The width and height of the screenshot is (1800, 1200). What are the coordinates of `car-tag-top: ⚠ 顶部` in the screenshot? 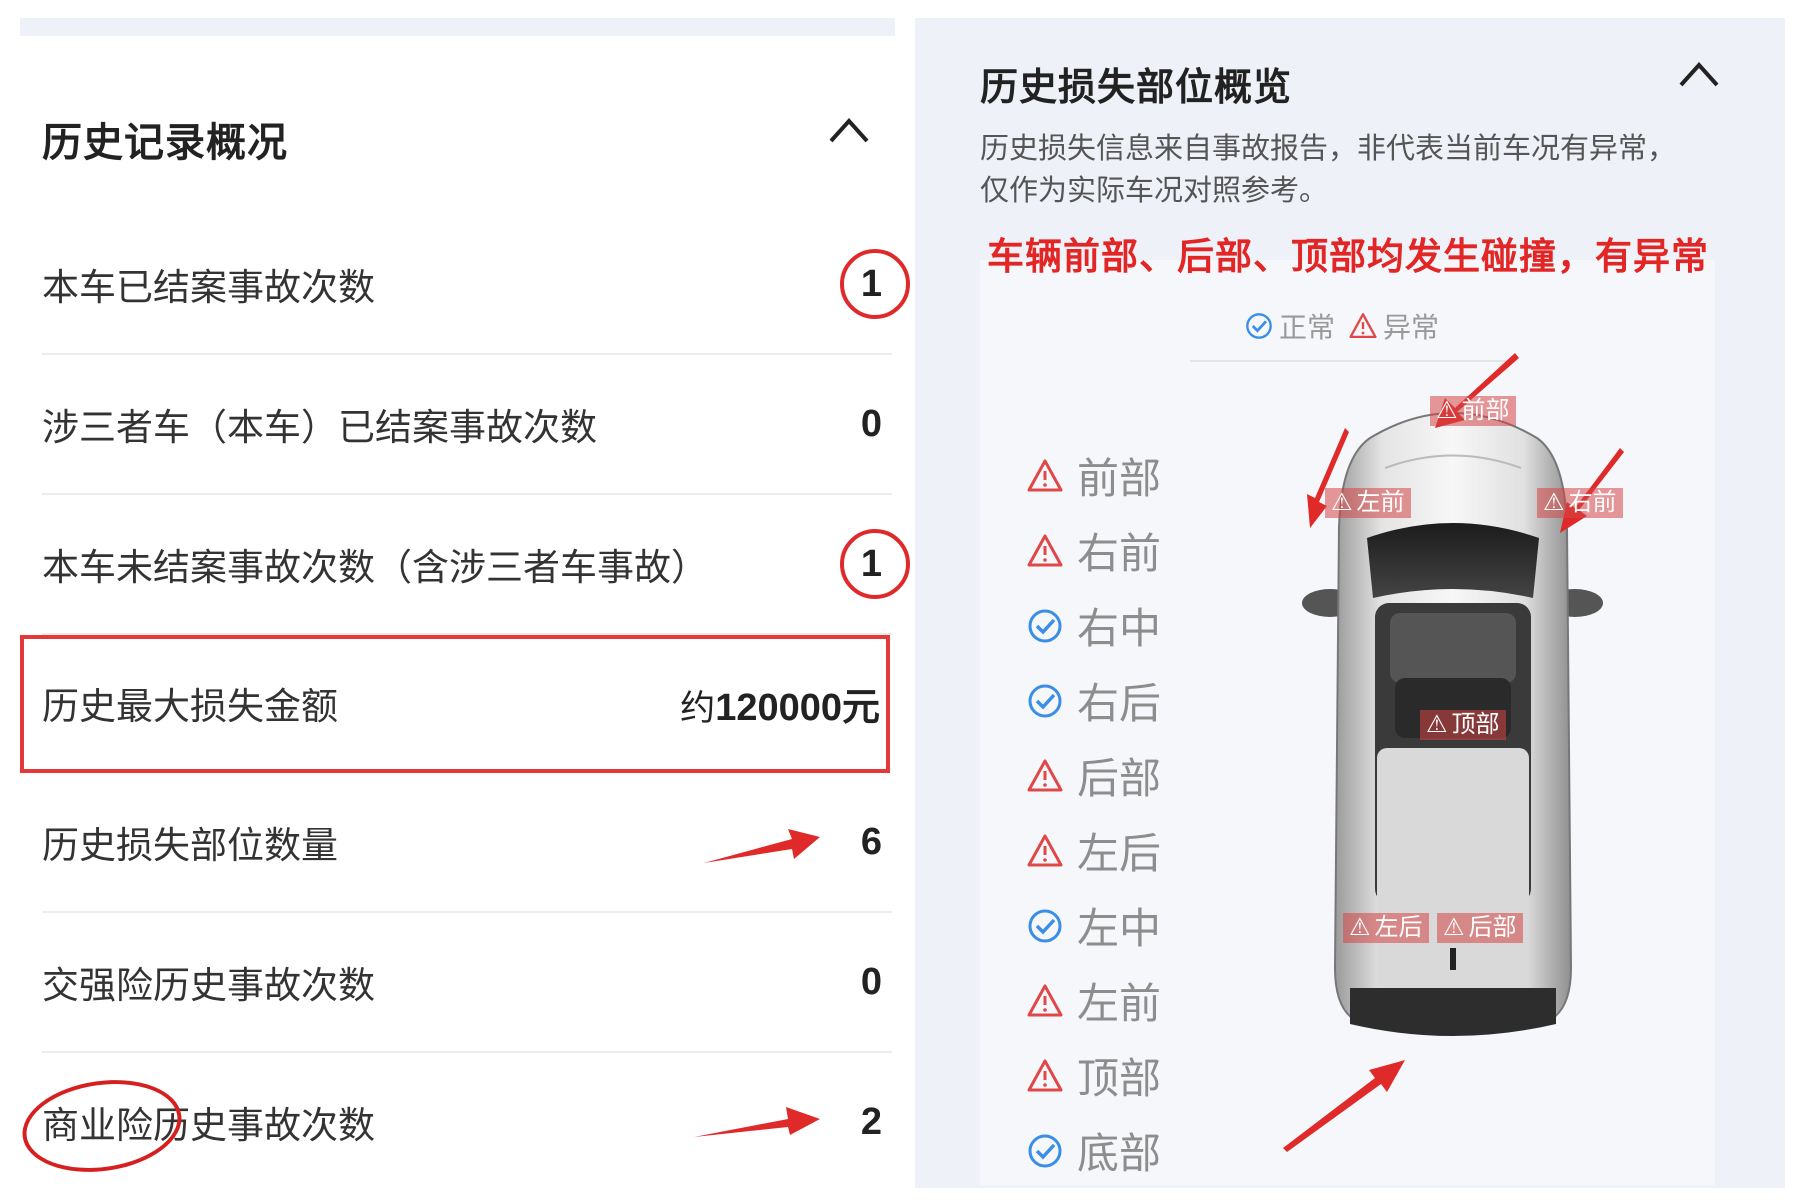 It's located at (1463, 725).